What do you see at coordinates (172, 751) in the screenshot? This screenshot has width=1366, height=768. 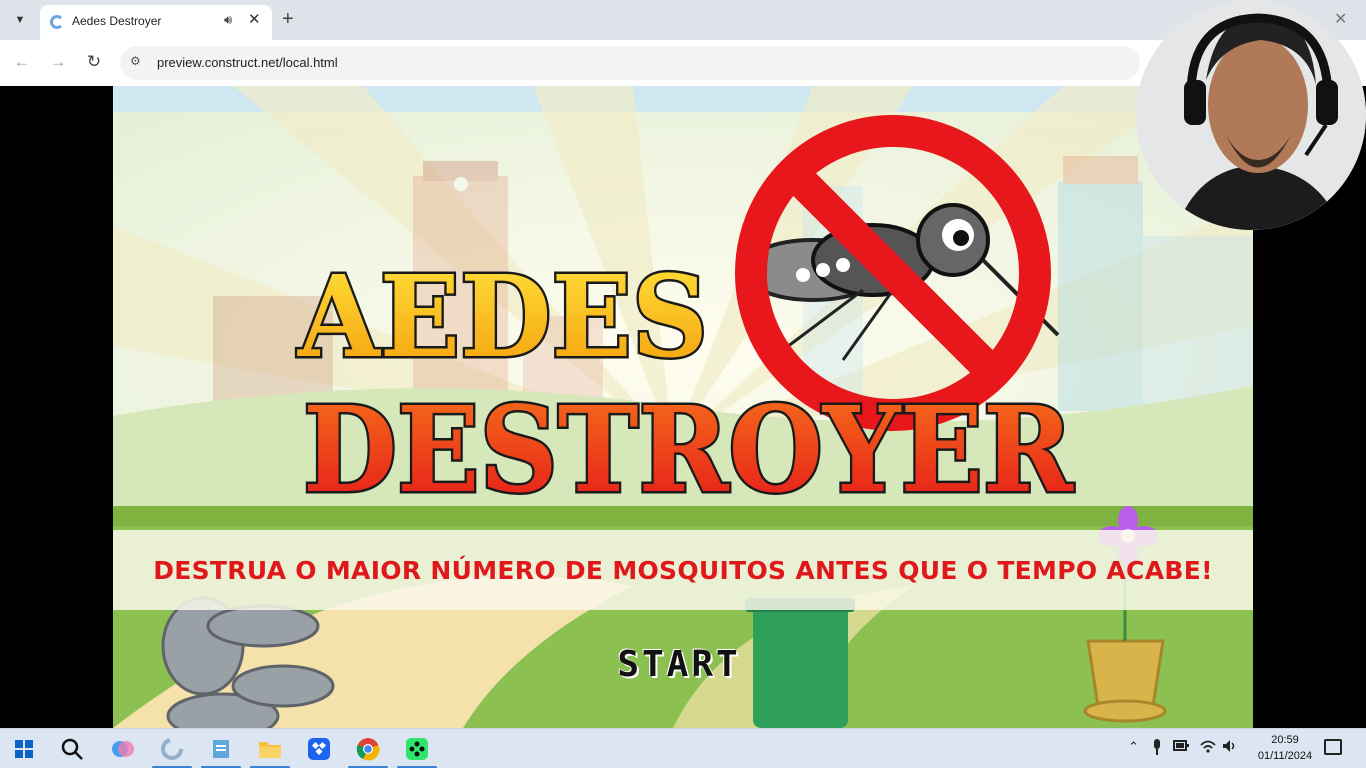 I see `construct-app-icon` at bounding box center [172, 751].